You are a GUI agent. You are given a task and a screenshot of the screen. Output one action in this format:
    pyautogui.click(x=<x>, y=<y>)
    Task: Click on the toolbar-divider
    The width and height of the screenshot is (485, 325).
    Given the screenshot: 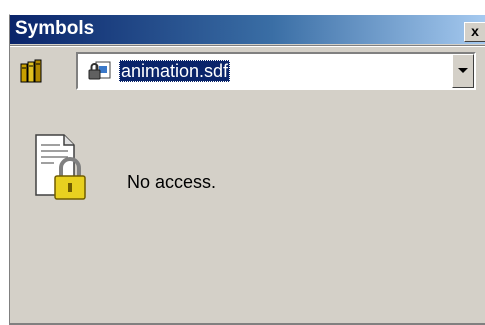 What is the action you would take?
    pyautogui.click(x=247, y=46)
    